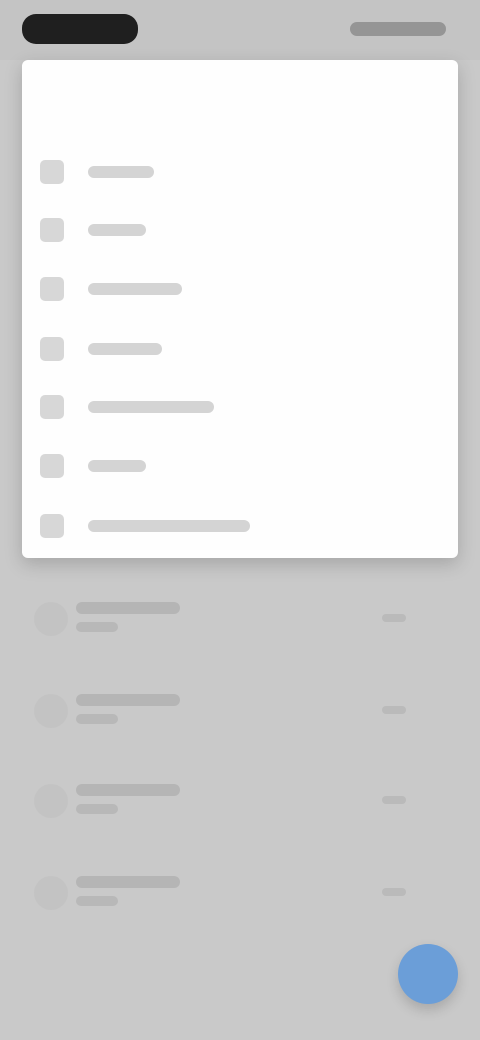  Describe the element at coordinates (240, 30) in the screenshot. I see `status-bar` at that location.